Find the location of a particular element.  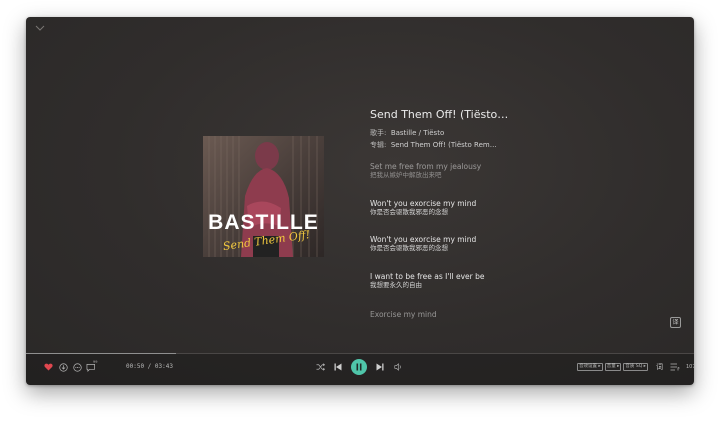

lyric-toggle-button: 词 is located at coordinates (659, 367).